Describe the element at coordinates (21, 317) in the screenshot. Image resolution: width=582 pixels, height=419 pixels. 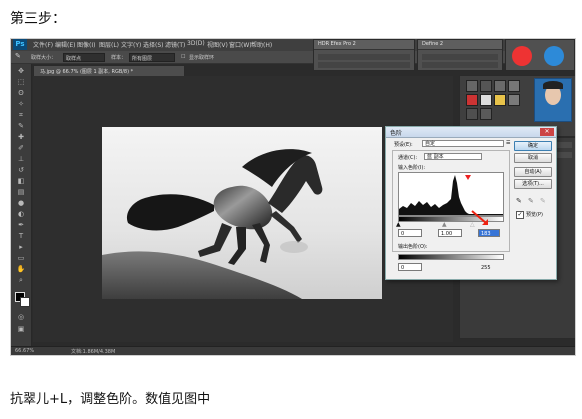
I see `quick-mask-icon: ◎` at that location.